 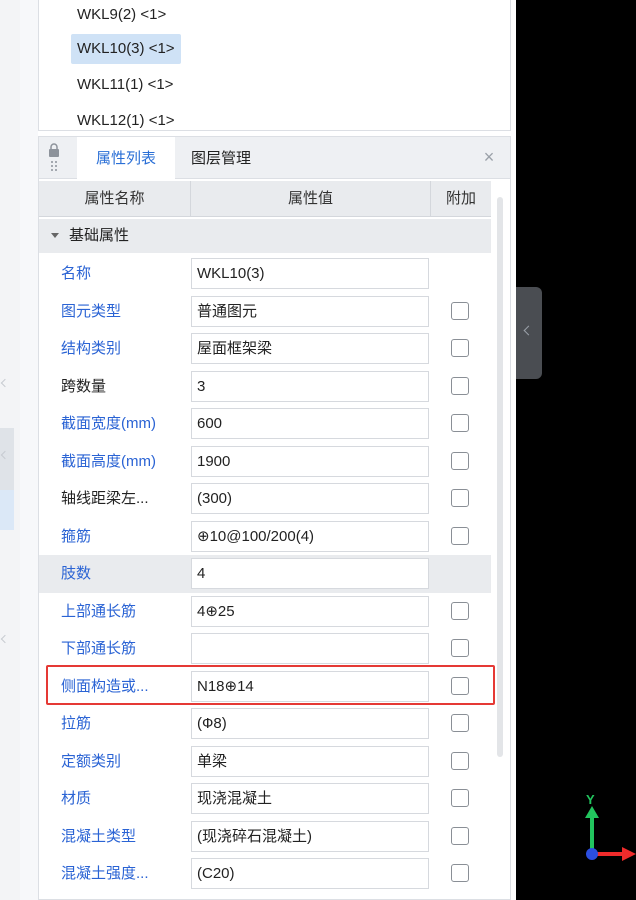 What do you see at coordinates (311, 199) in the screenshot?
I see `column-header-value: 属性值` at bounding box center [311, 199].